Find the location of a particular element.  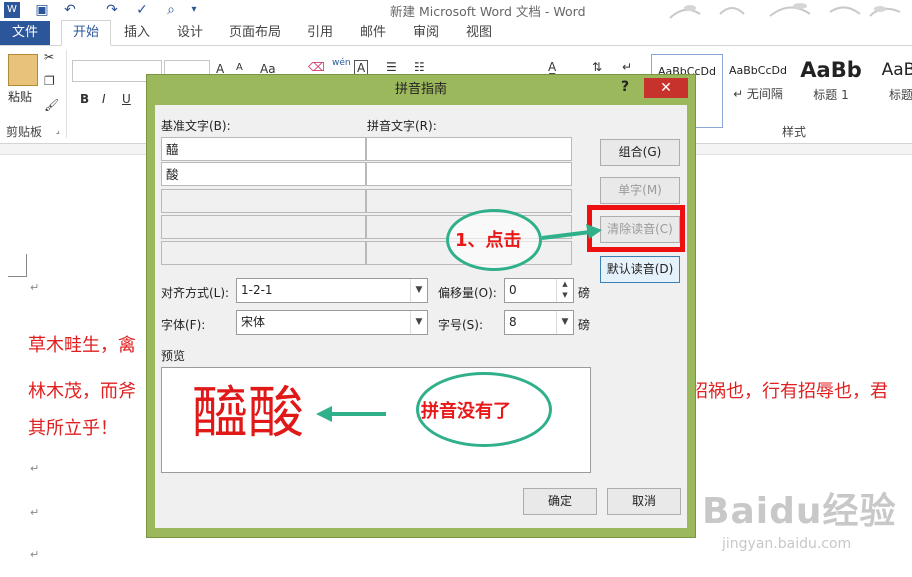

tab-page-layout: 页面布局 is located at coordinates (255, 33).